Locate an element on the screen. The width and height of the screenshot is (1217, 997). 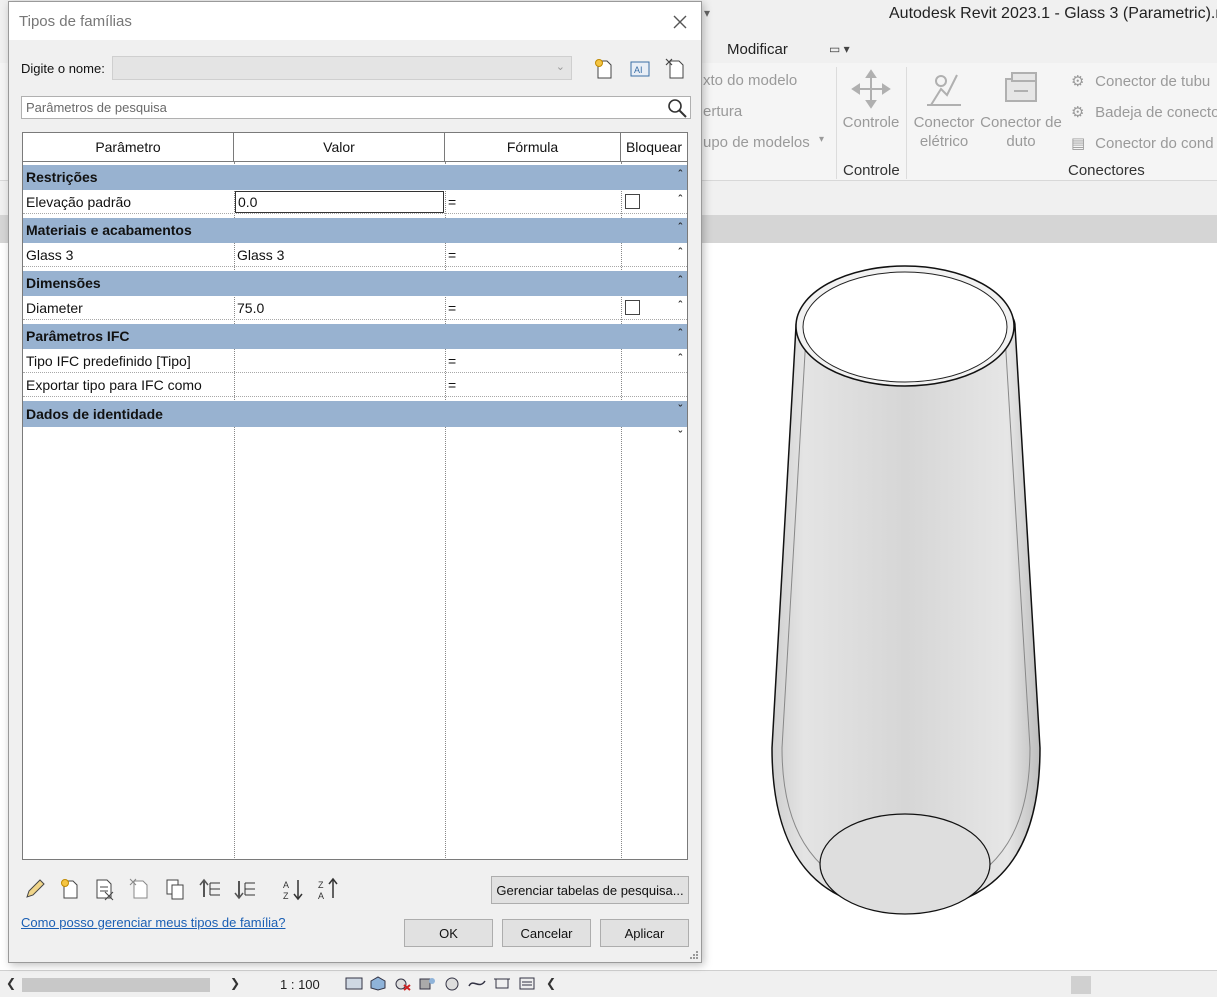
dialog-titlebar: Tipos de famílias is located at coordinates (355, 21).